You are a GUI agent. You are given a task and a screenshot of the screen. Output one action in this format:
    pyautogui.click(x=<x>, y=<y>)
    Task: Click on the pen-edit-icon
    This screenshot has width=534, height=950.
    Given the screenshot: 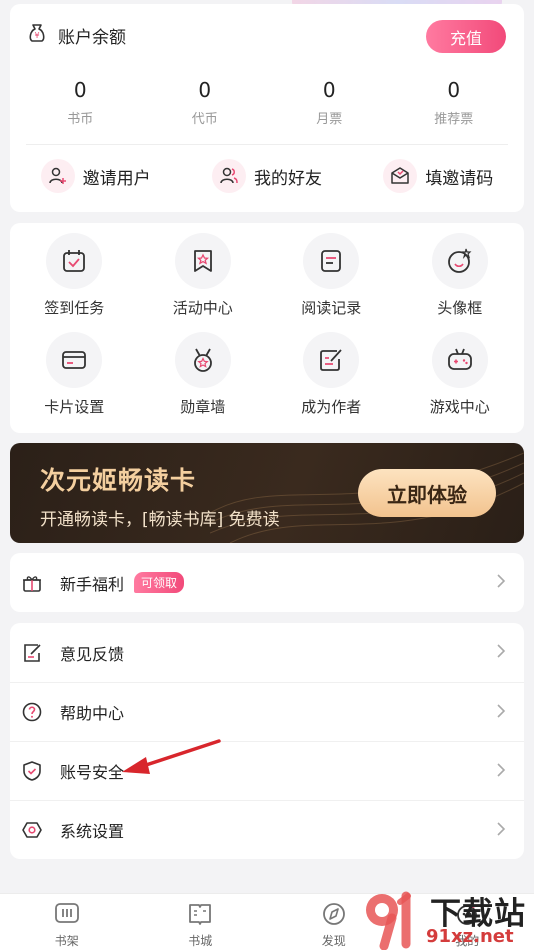 What is the action you would take?
    pyautogui.click(x=331, y=360)
    